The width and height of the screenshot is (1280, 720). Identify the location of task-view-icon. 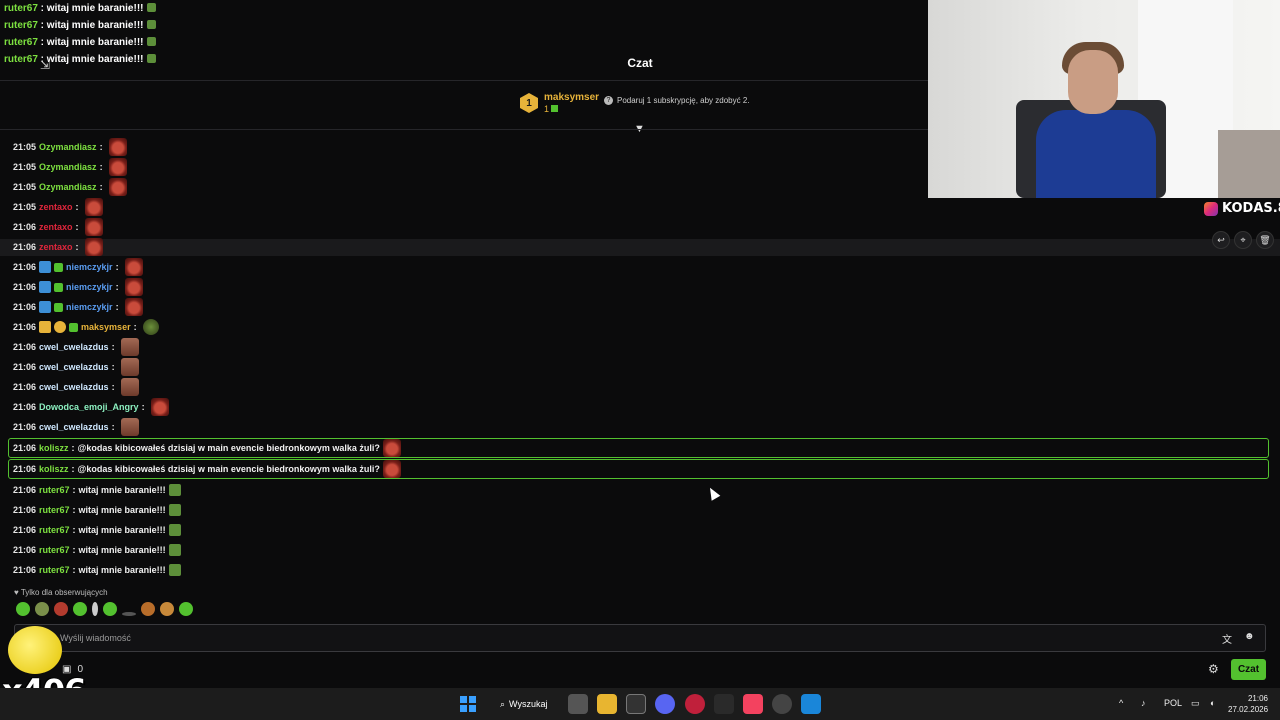
(578, 704).